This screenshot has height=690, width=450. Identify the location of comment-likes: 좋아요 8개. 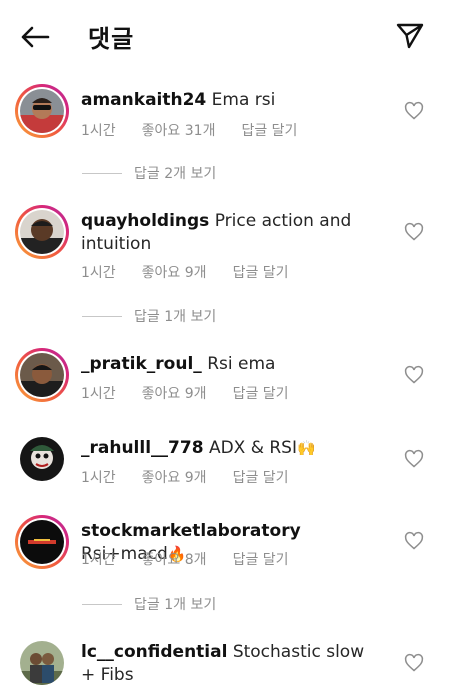
(174, 559).